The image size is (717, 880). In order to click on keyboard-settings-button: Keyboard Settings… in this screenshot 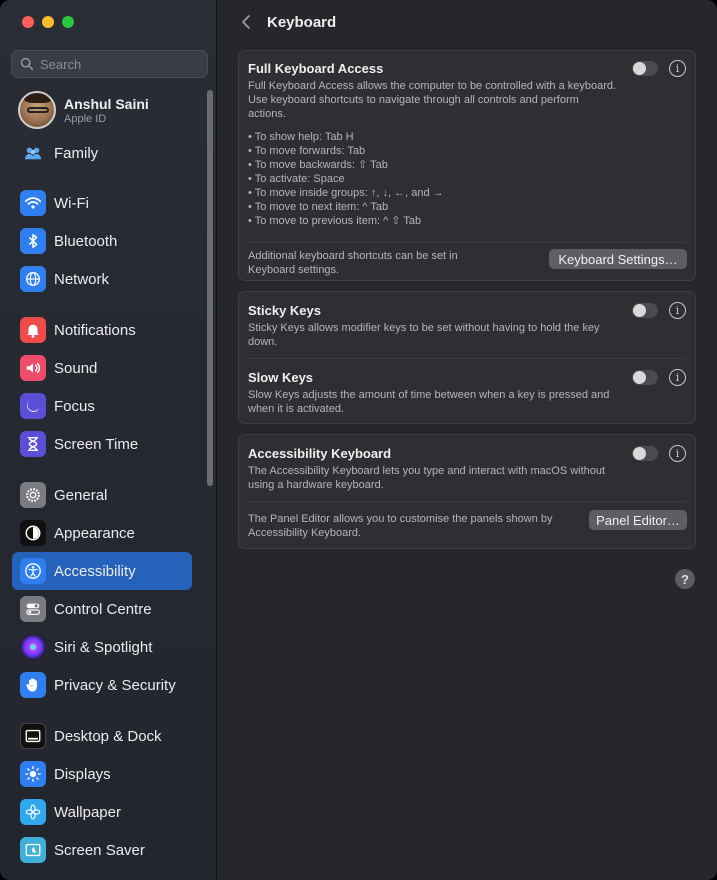, I will do `click(618, 259)`.